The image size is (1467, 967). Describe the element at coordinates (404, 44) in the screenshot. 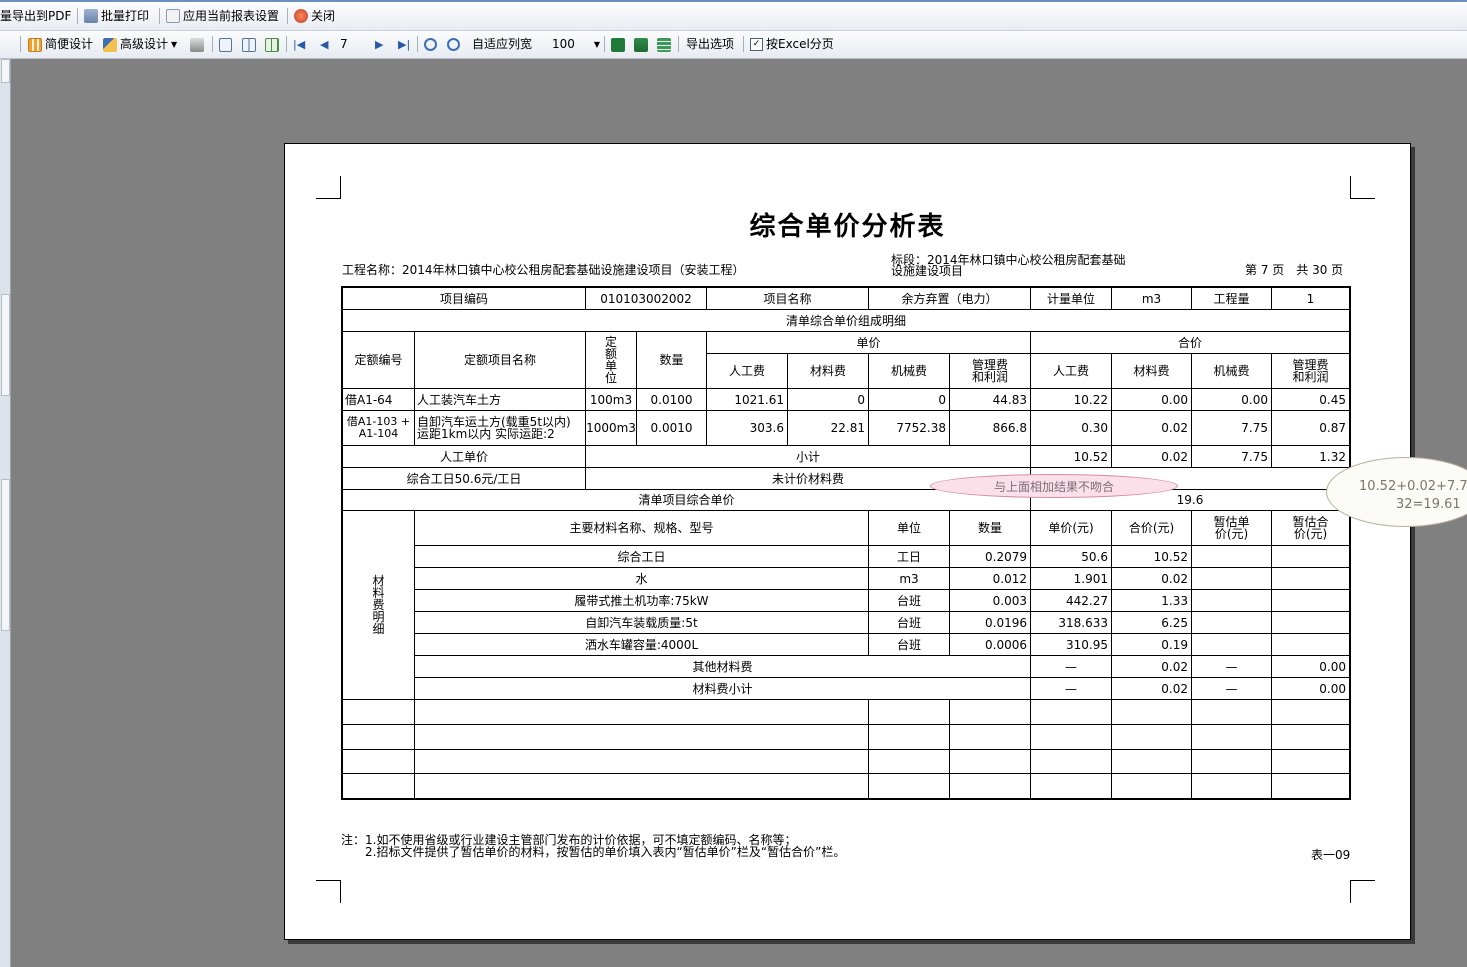

I see `last-page-button: ▶|` at that location.